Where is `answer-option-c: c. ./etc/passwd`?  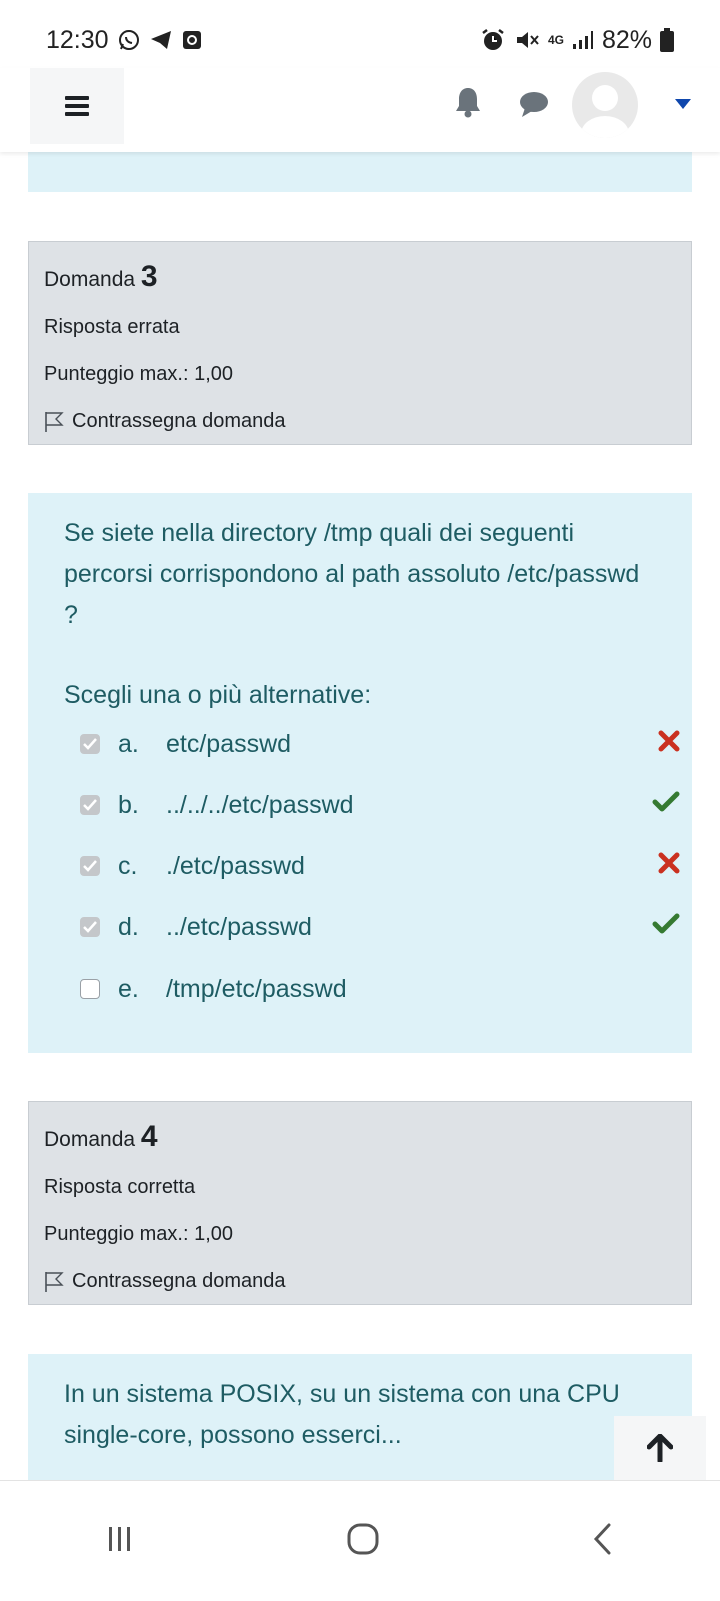
answer-option-c: c. ./etc/passwd is located at coordinates (380, 866).